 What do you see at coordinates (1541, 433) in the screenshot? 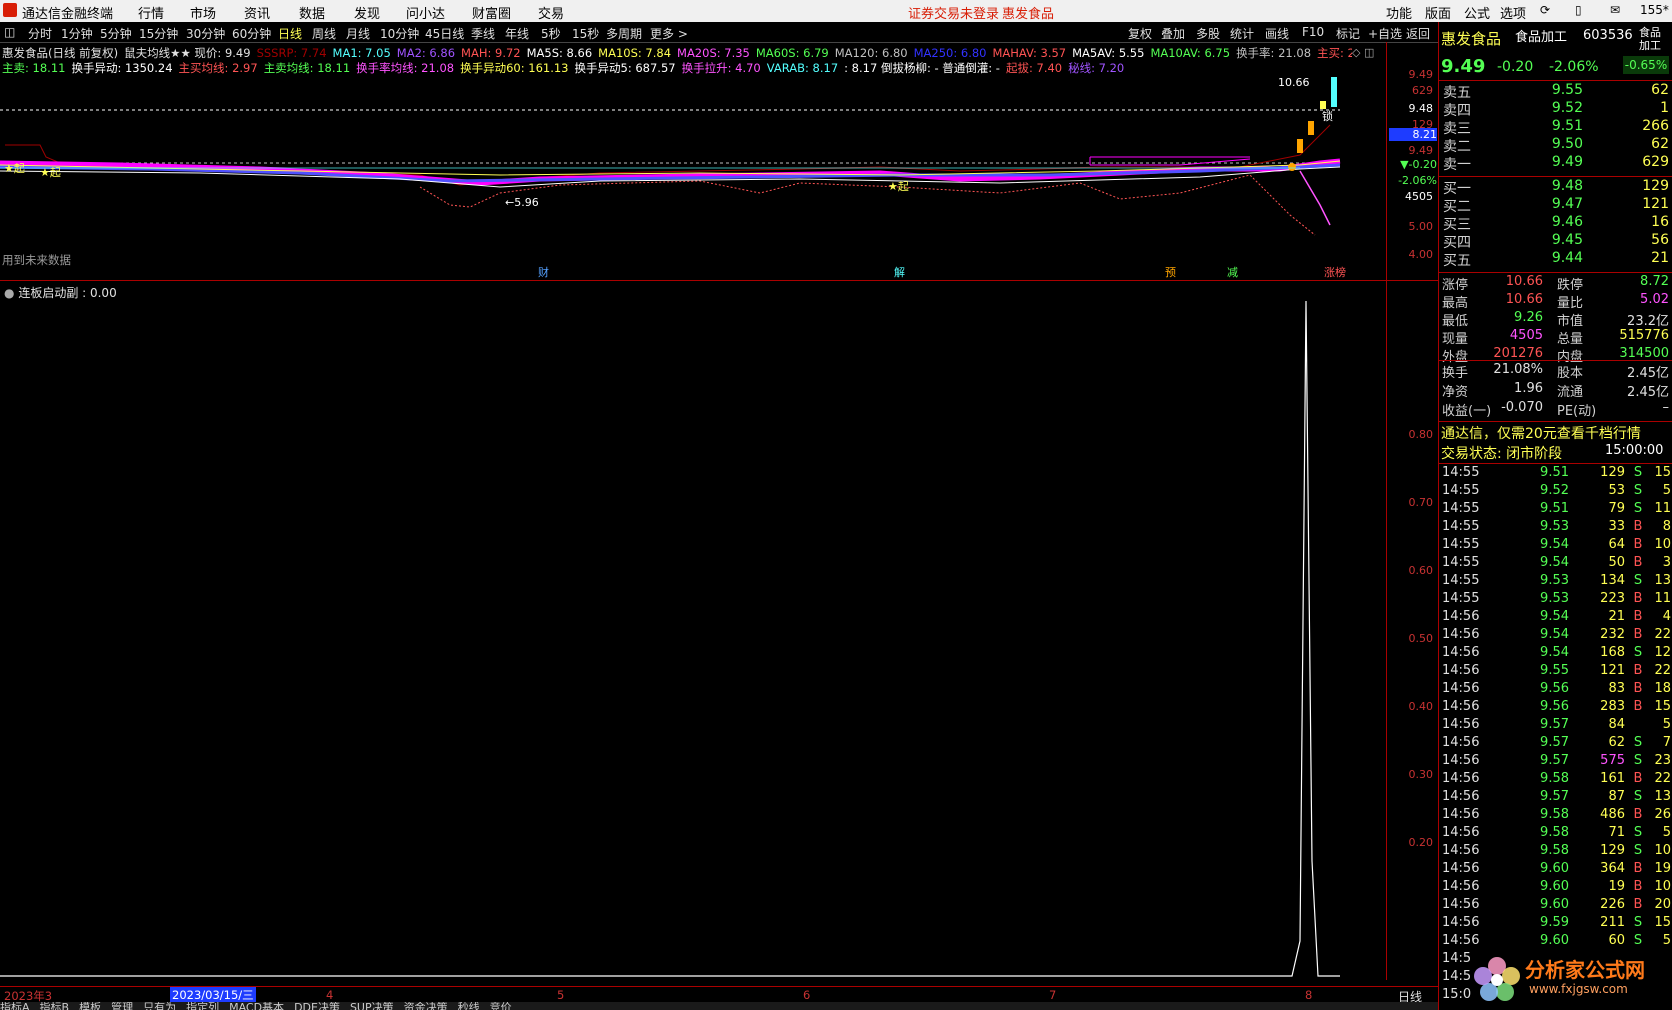
I see `promo-link: 通达信，仅需20元查看千档行情` at bounding box center [1541, 433].